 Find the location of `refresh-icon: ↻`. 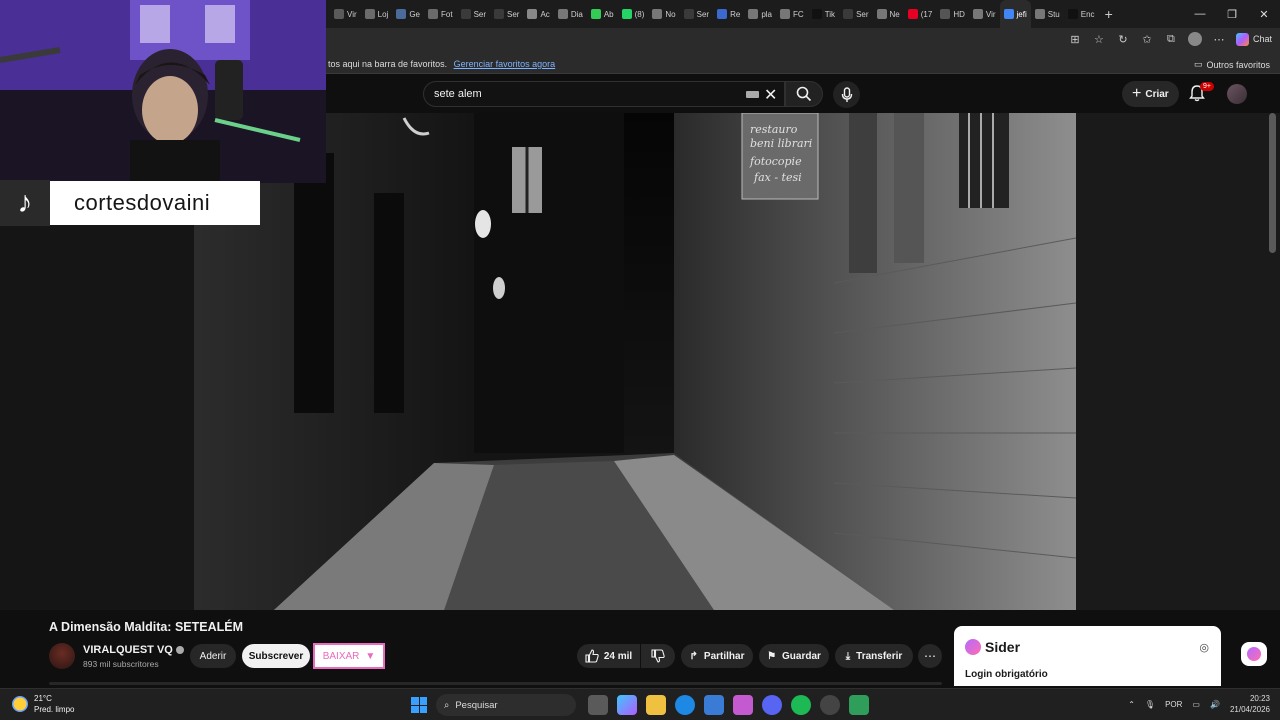

refresh-icon: ↻ is located at coordinates (1123, 39).